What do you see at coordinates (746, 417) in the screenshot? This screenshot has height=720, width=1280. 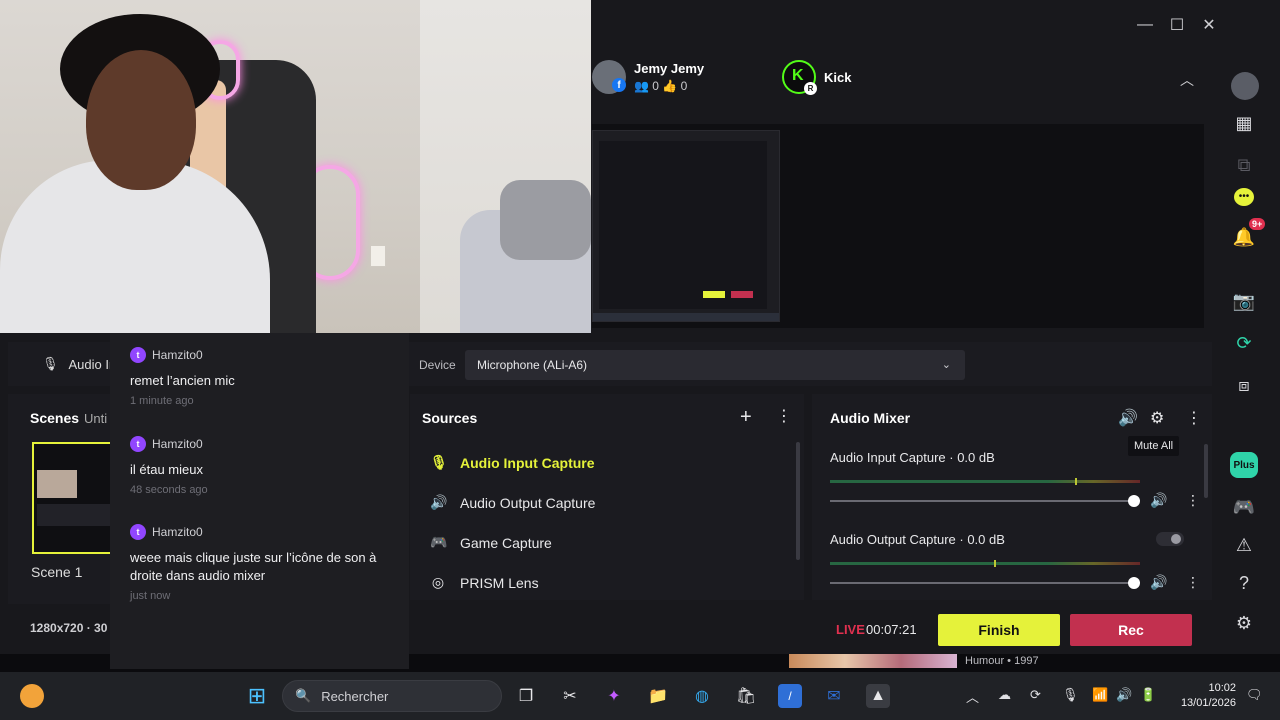 I see `add-source-button: +` at bounding box center [746, 417].